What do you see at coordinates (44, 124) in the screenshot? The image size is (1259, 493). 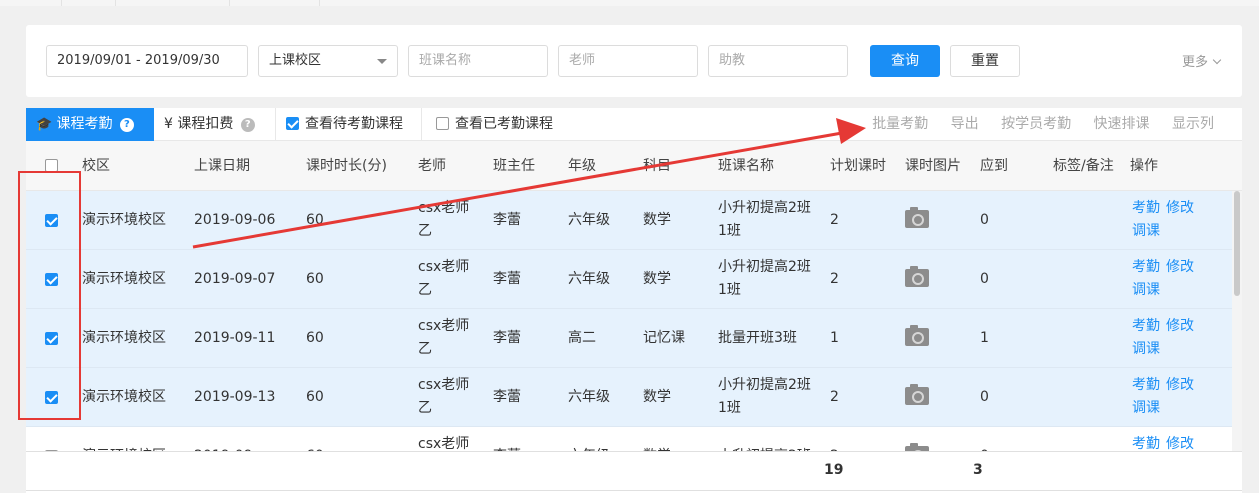 I see `graduation-cap-icon: 🎓` at bounding box center [44, 124].